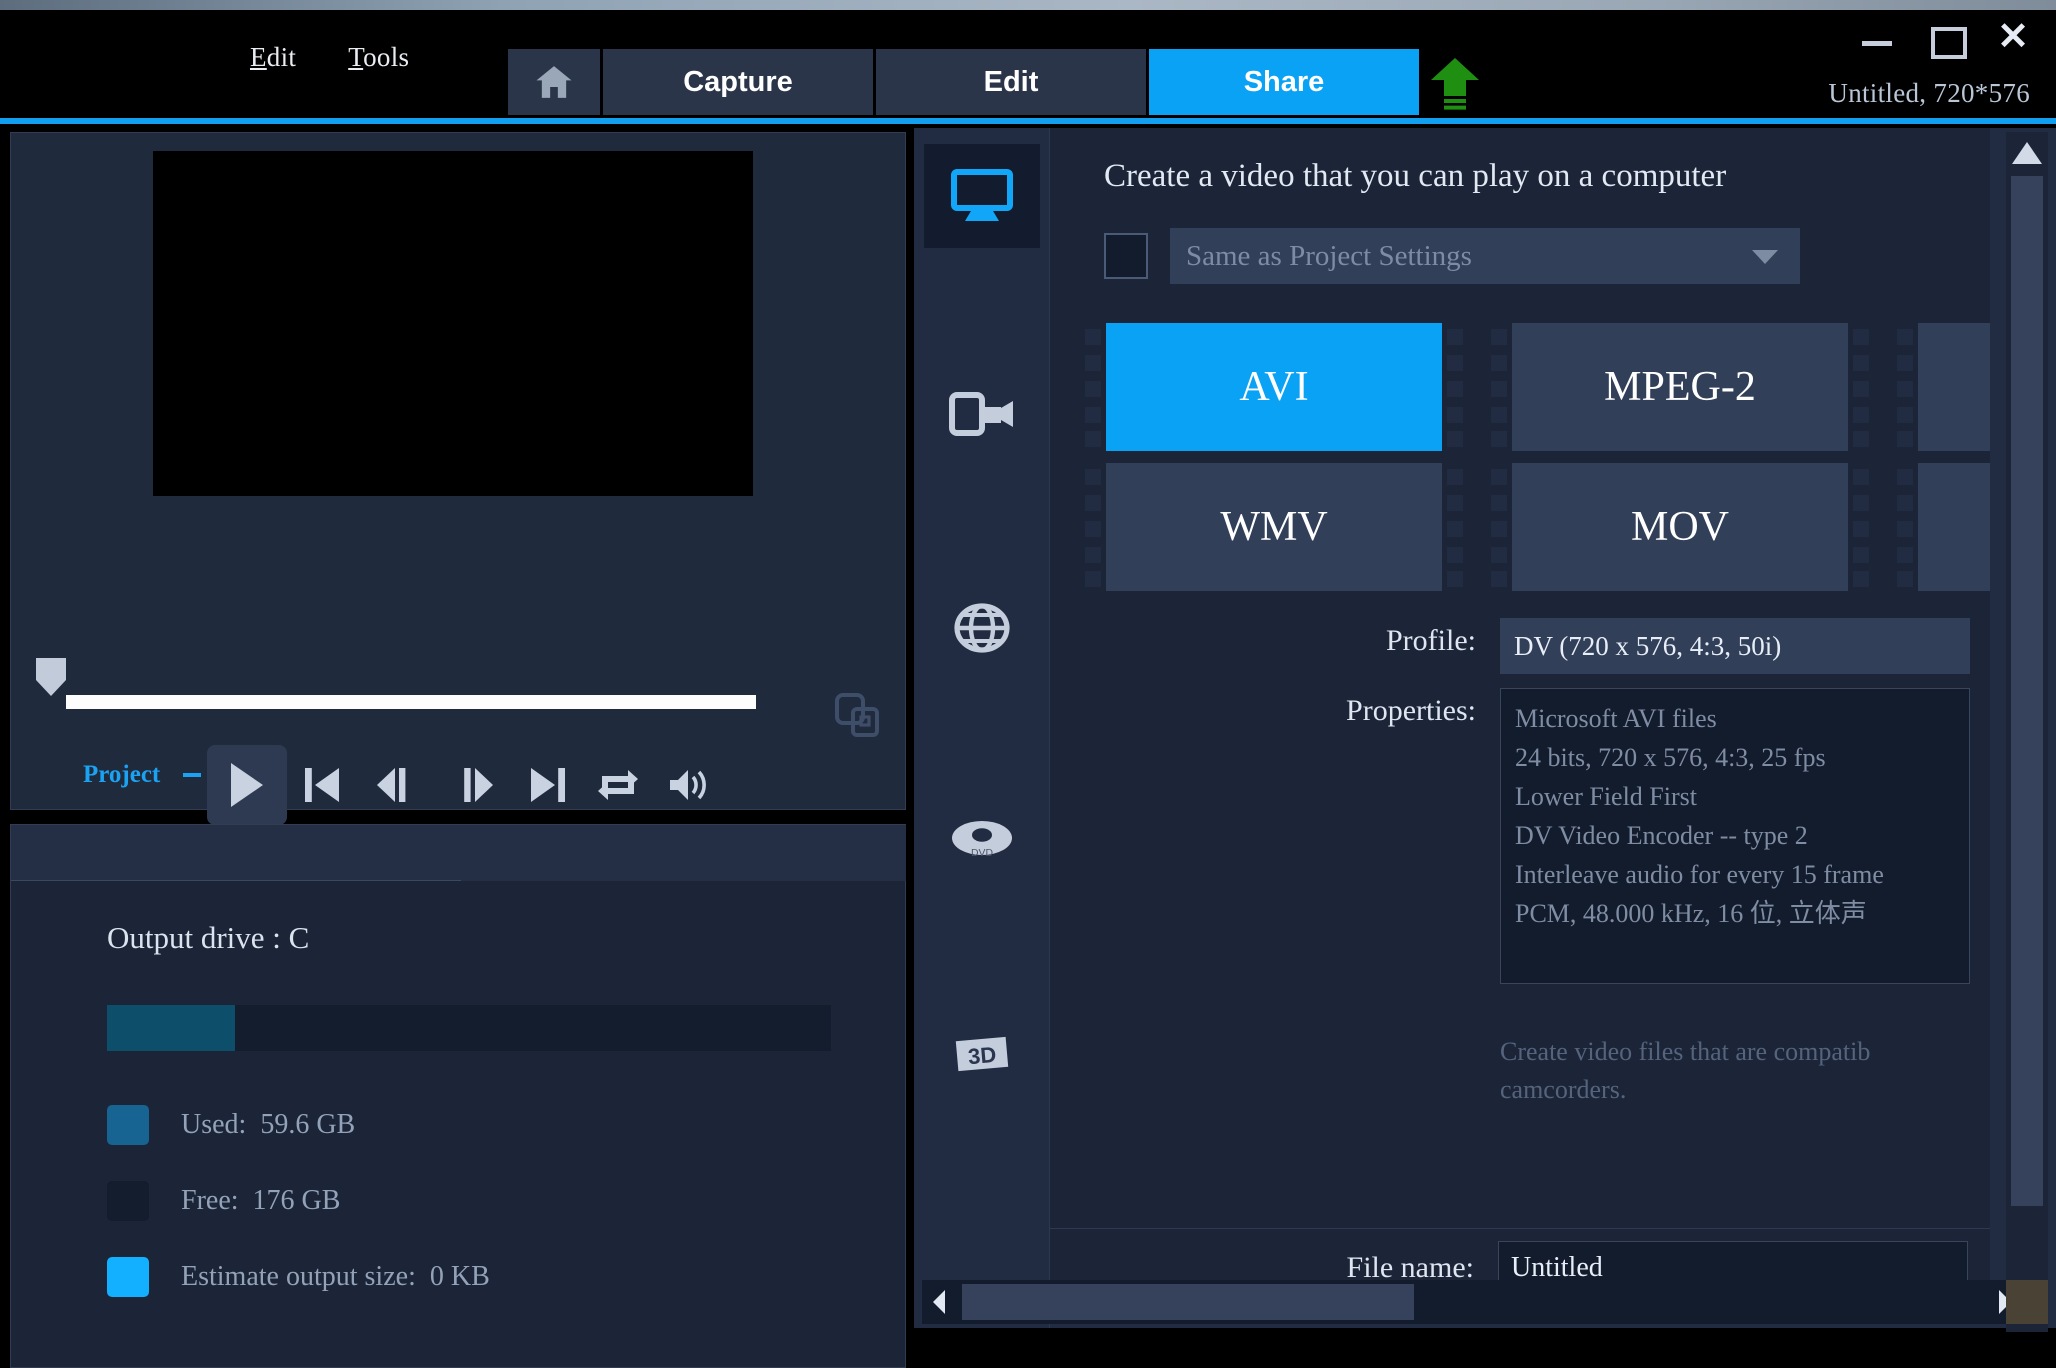  I want to click on duplicate-window-icon, so click(857, 715).